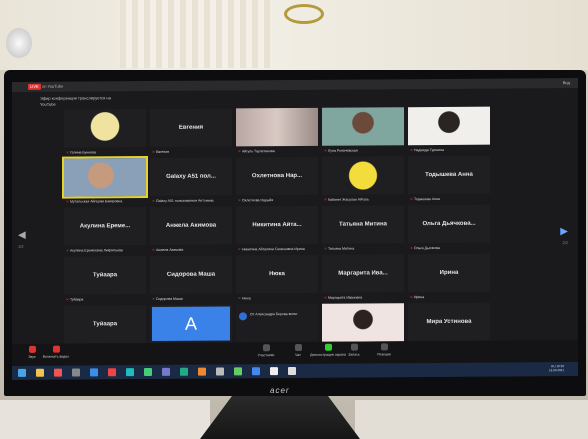 This screenshot has width=588, height=439. What do you see at coordinates (81, 152) in the screenshot?
I see `participant-label: ✕Галина Бунеева` at bounding box center [81, 152].